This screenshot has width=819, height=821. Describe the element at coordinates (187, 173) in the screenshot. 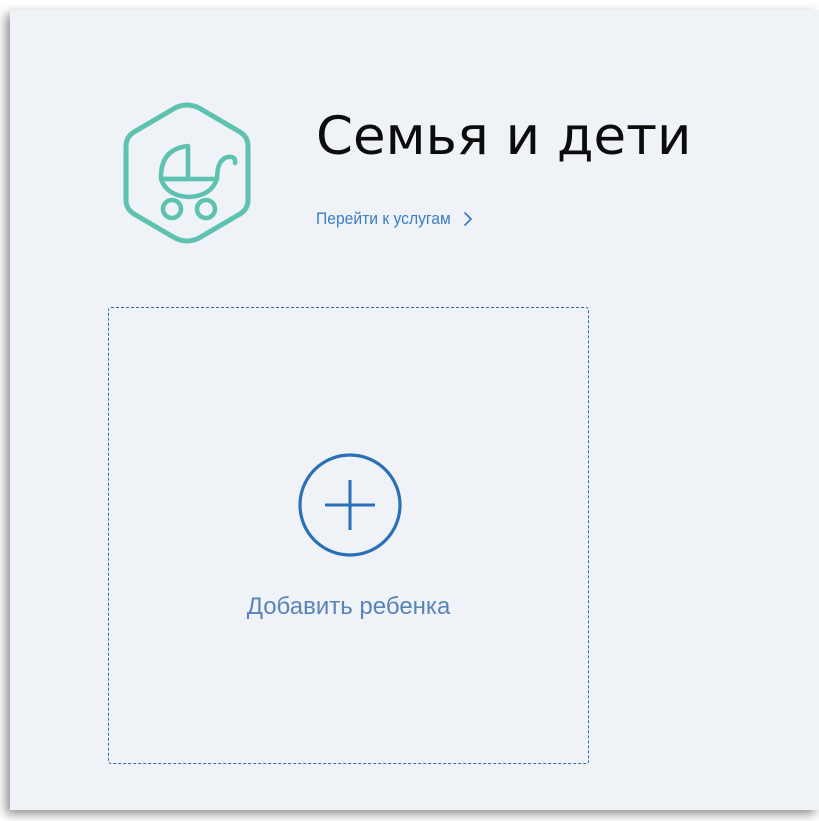

I see `baby-stroller-icon` at that location.